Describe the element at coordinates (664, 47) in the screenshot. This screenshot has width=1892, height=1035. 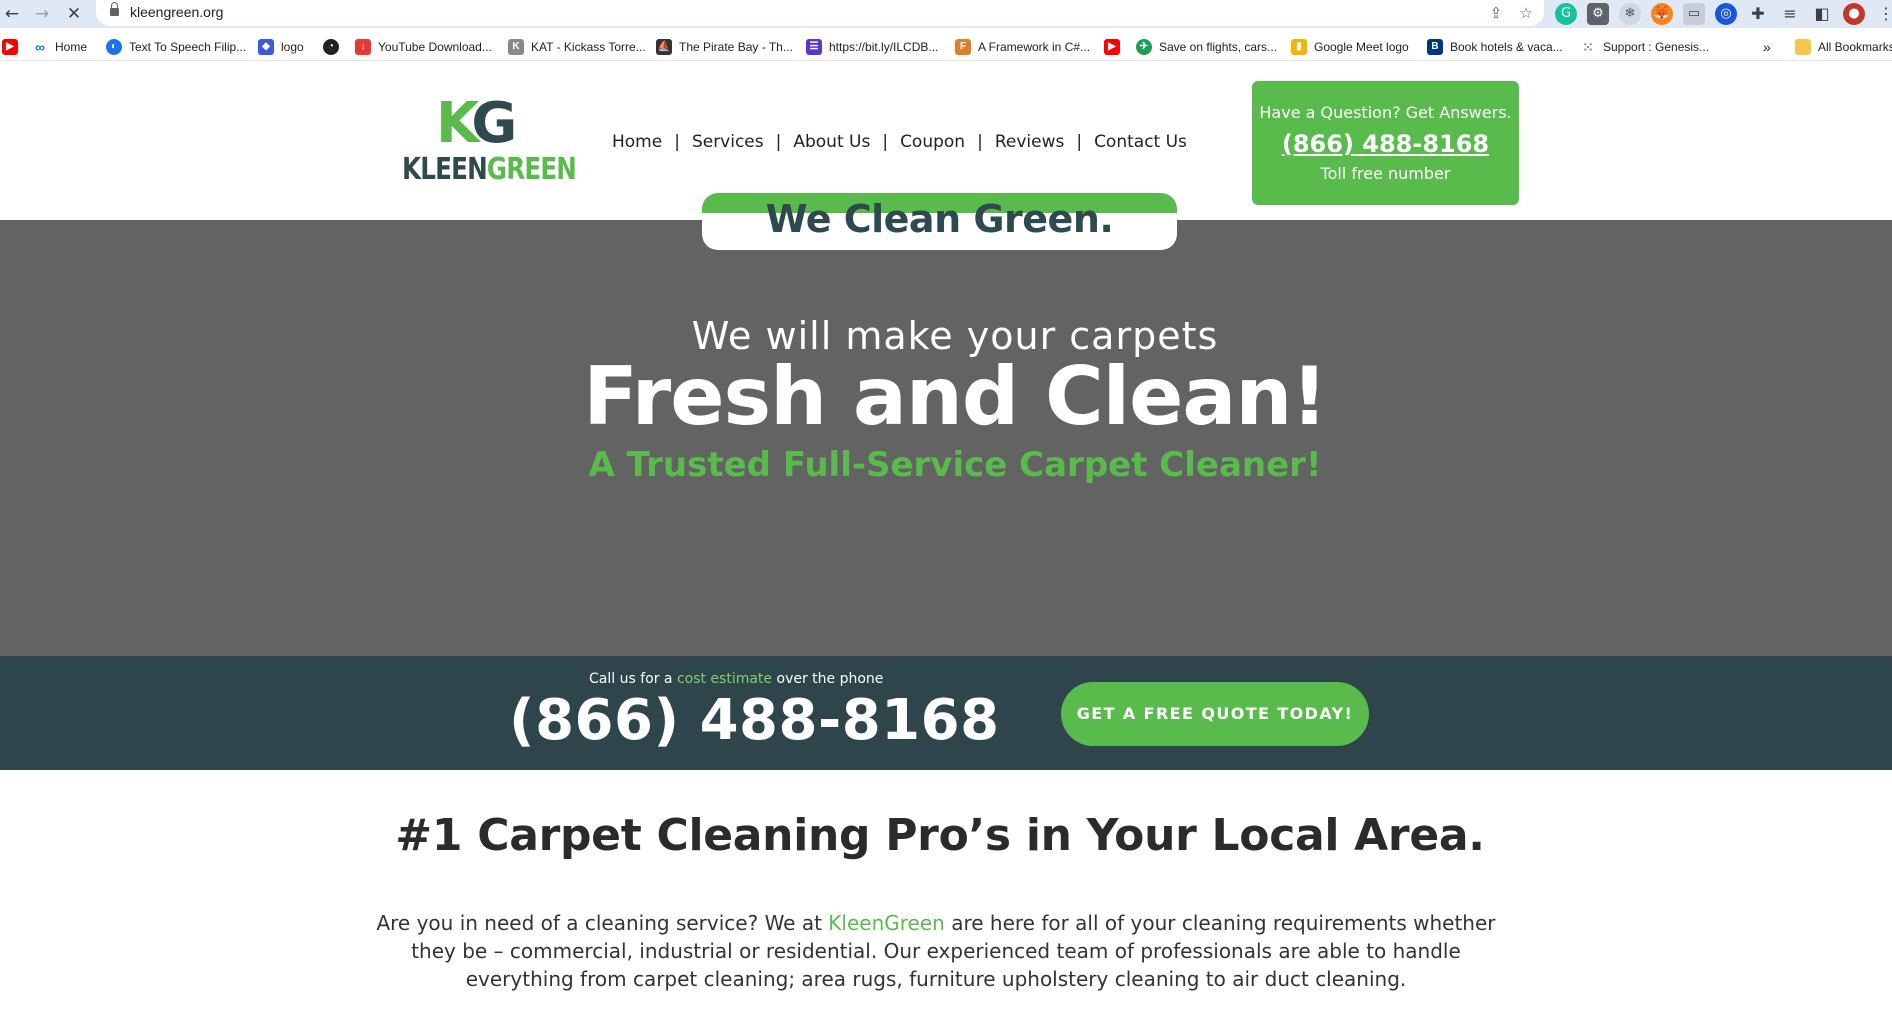
I see `pirate-ship-icon: ⛵` at that location.